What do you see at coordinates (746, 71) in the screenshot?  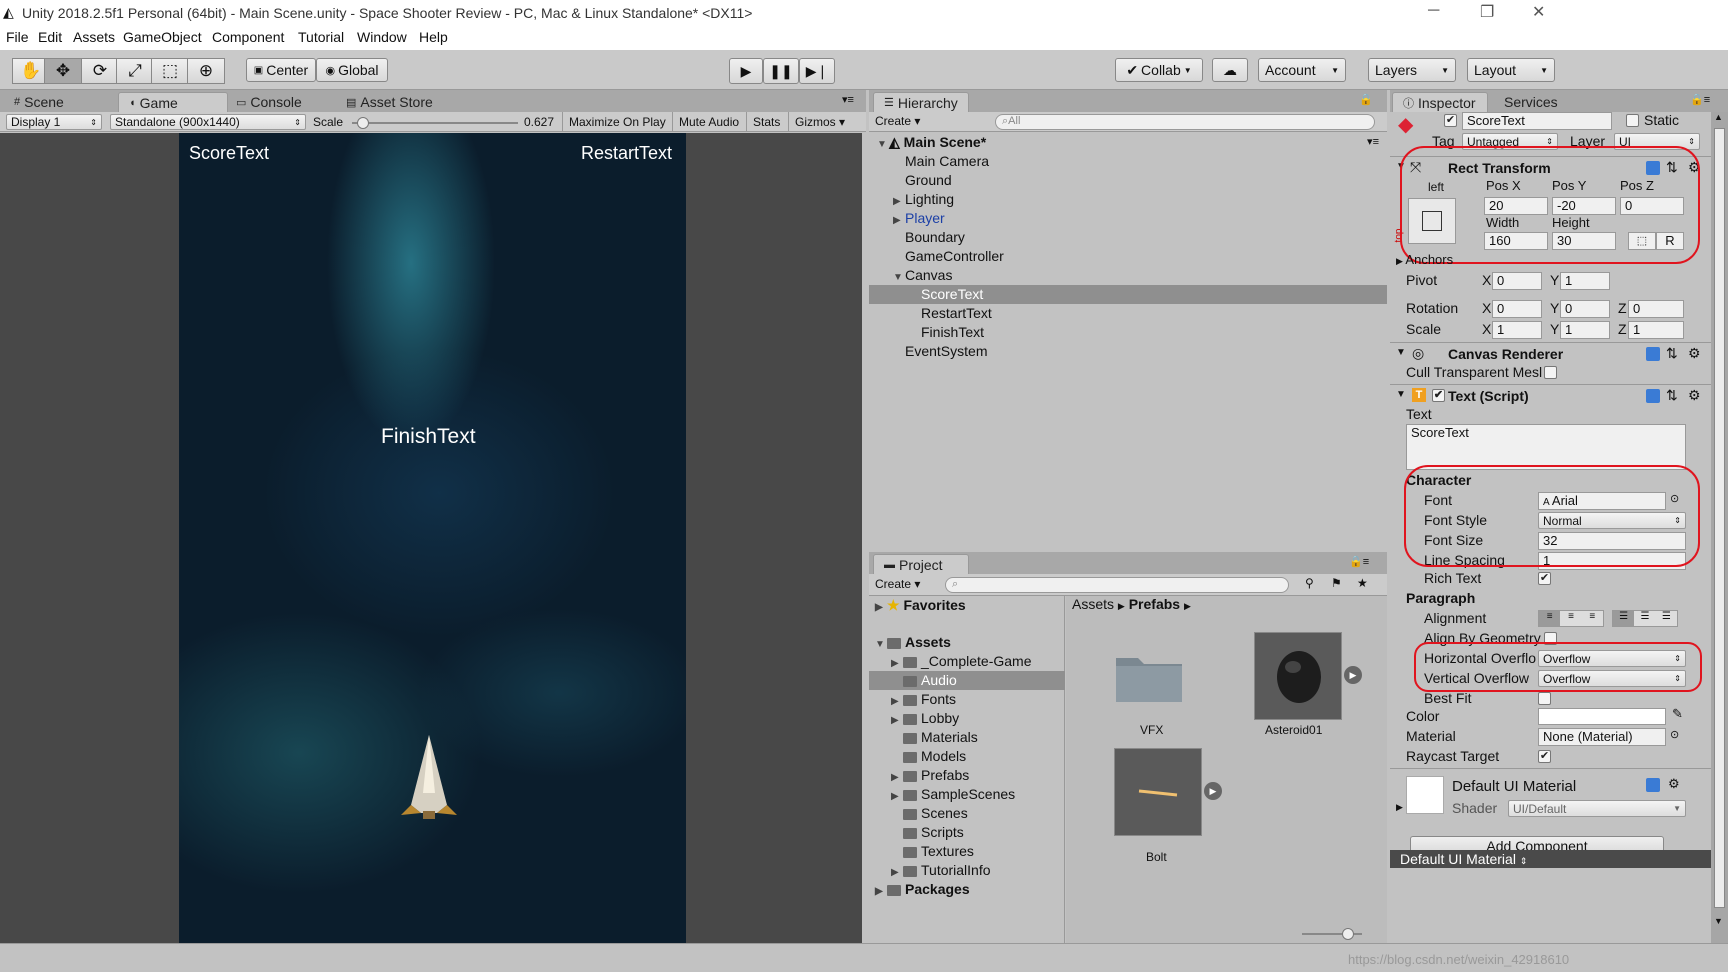 I see `play-button: ▶` at bounding box center [746, 71].